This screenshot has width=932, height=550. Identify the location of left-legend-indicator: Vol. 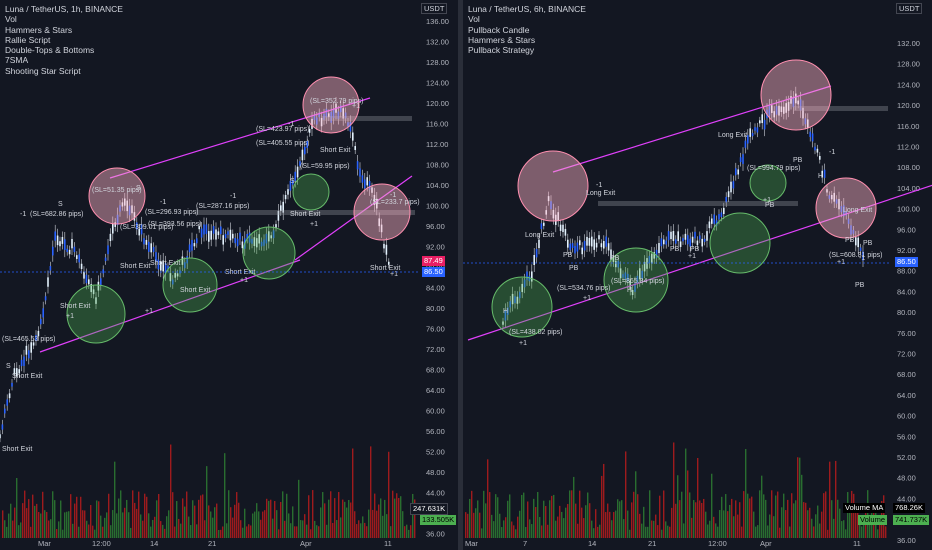
(64, 19).